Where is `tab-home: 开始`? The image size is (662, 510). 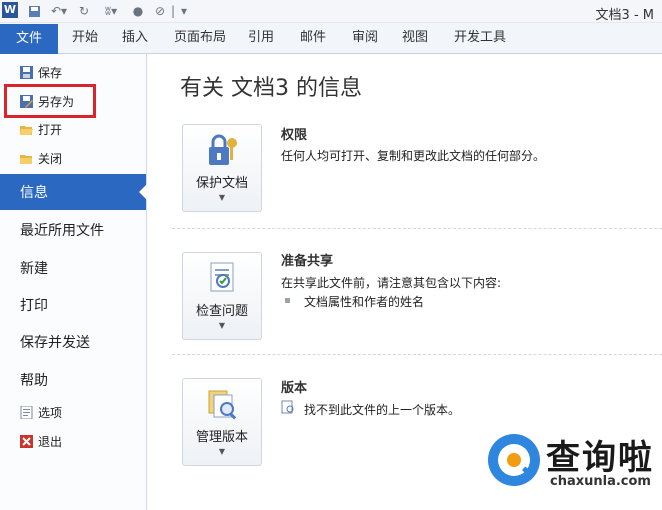 tab-home: 开始 is located at coordinates (85, 38).